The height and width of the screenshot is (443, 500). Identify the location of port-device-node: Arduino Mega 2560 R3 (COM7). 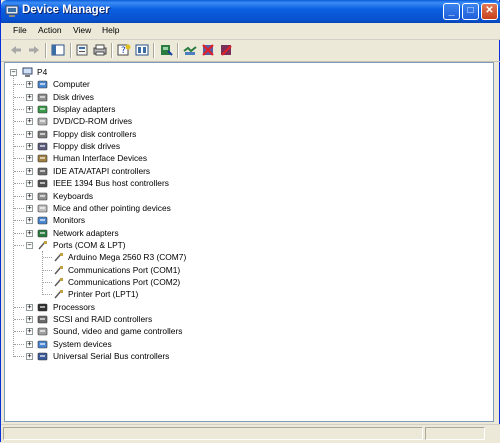
(245, 258).